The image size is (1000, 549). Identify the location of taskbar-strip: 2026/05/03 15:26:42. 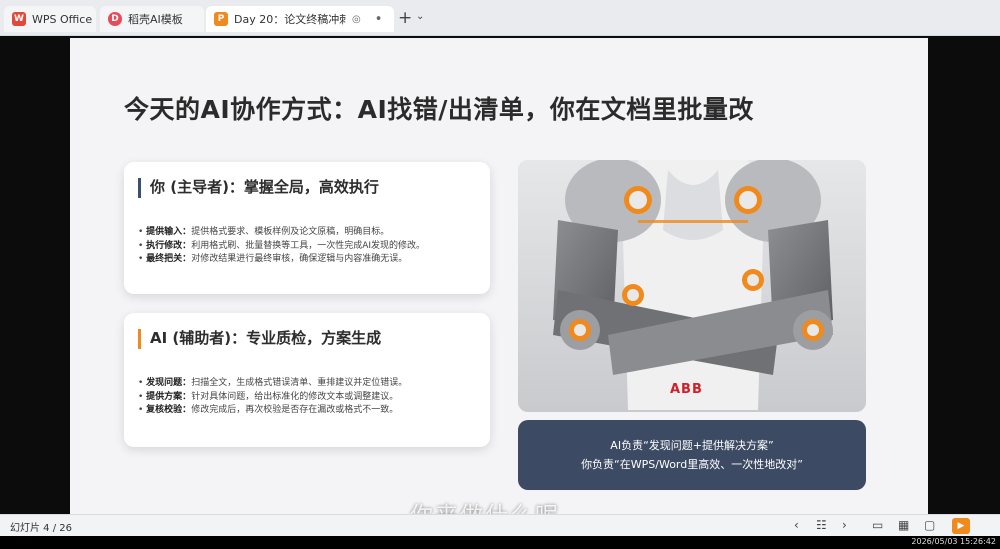
(500, 542).